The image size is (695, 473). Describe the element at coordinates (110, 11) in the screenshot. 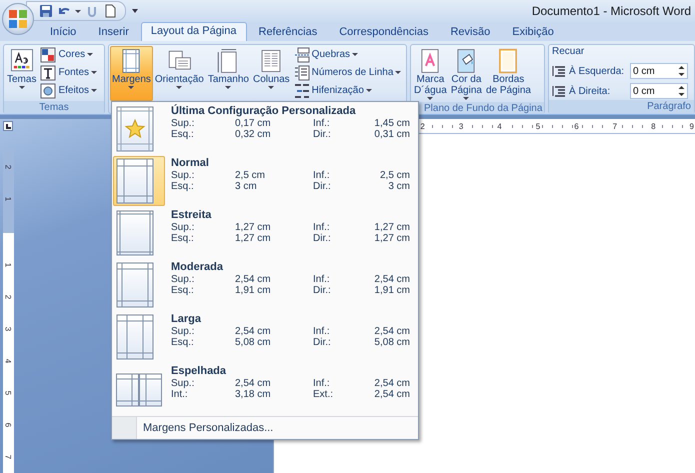

I see `new-document-icon` at that location.